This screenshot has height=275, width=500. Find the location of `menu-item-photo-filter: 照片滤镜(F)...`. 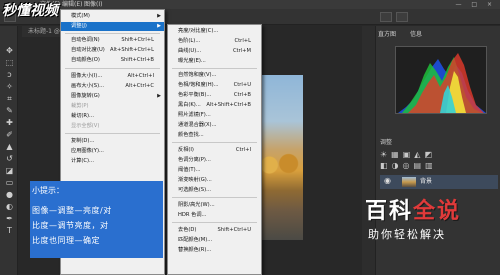

menu-item-photo-filter: 照片滤镜(F)... is located at coordinates (214, 115).